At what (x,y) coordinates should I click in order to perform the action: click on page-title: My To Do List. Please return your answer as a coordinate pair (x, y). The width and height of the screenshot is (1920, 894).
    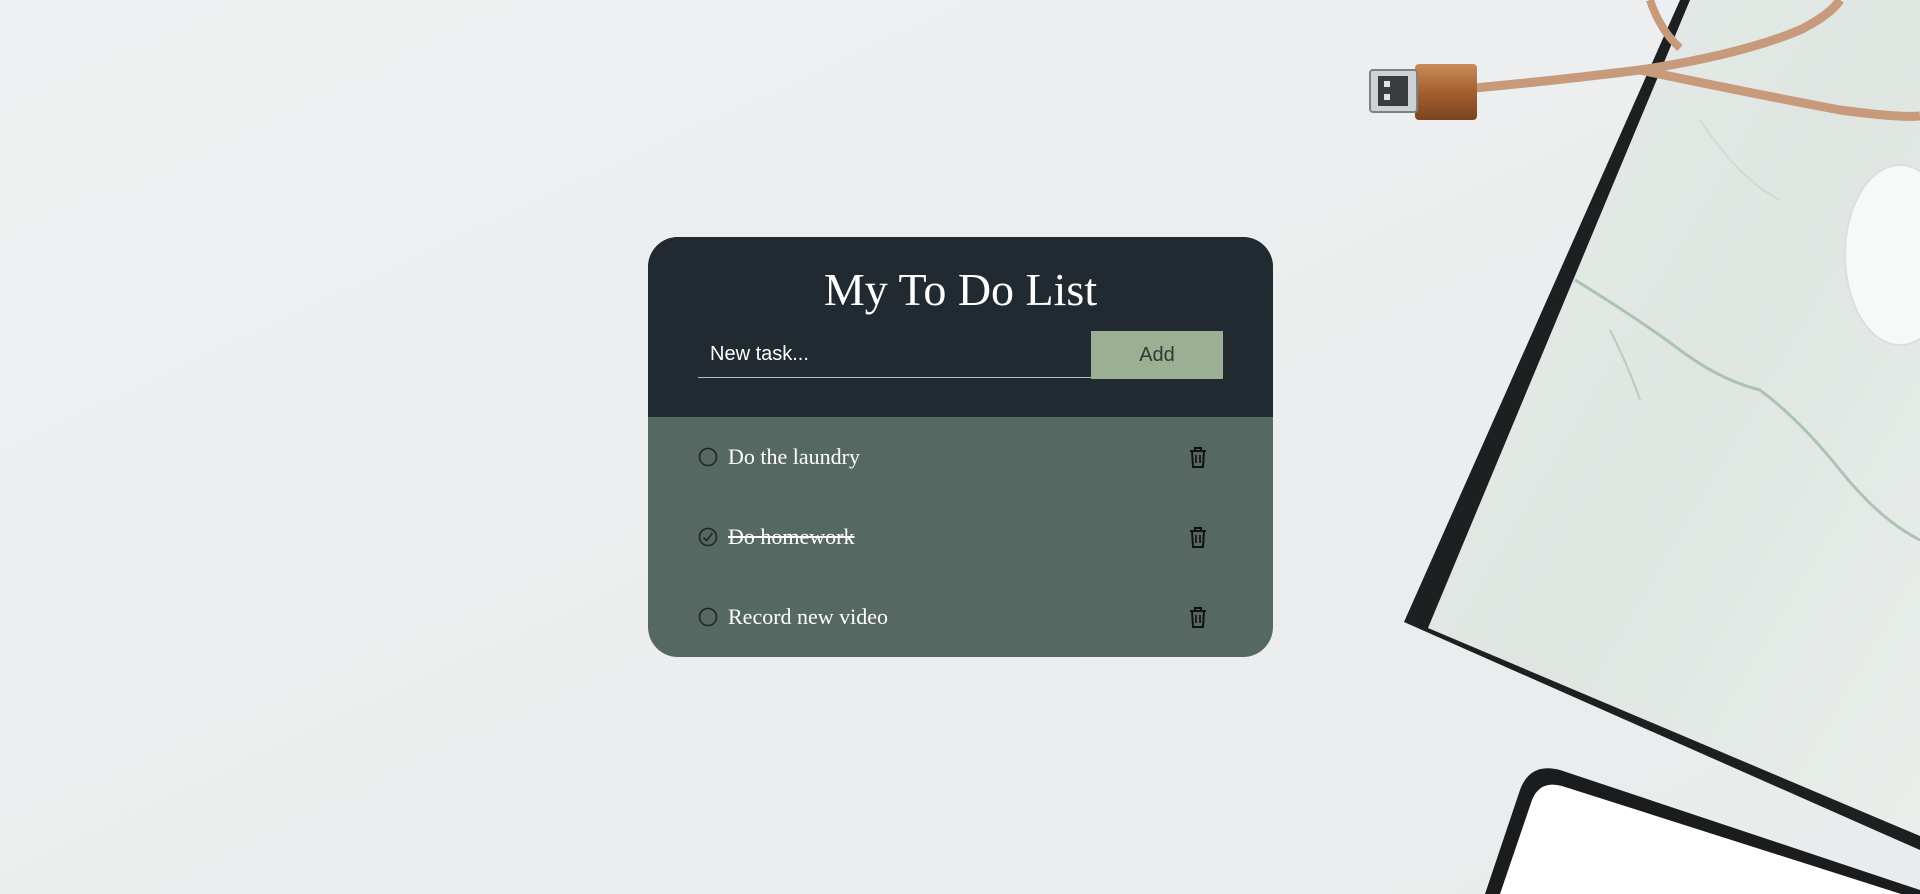
    Looking at the image, I should click on (960, 289).